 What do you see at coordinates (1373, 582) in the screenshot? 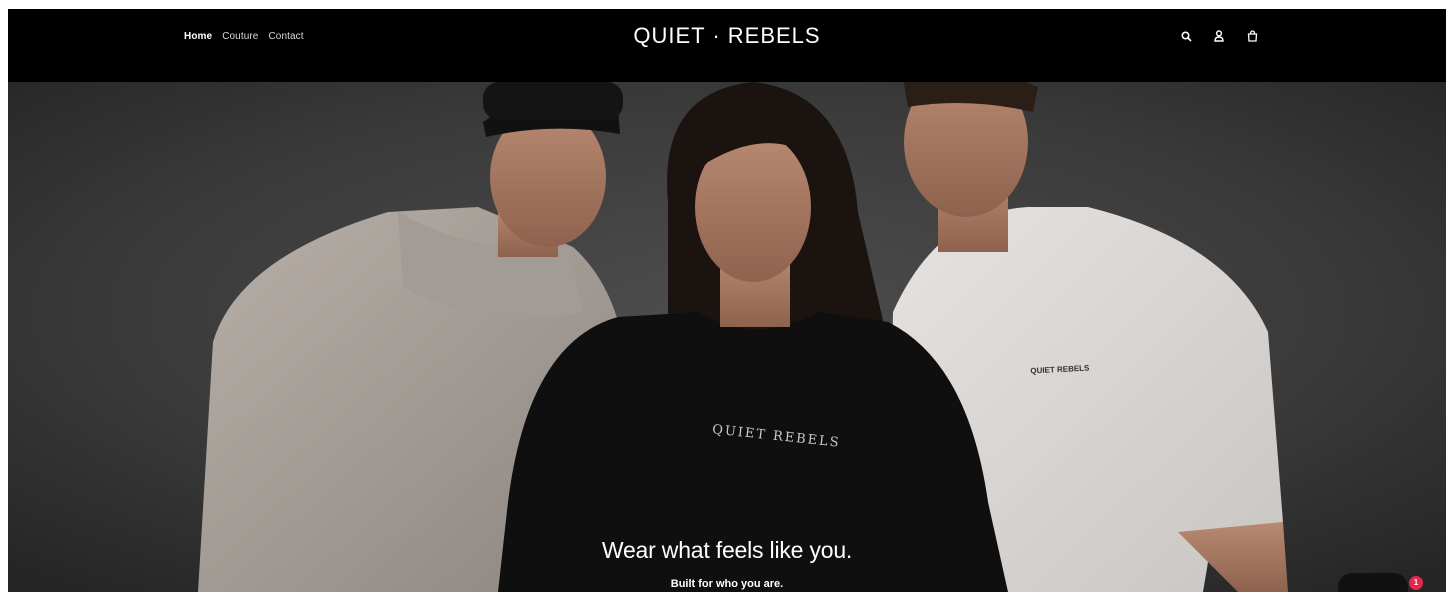
I see `chat-widget-button` at bounding box center [1373, 582].